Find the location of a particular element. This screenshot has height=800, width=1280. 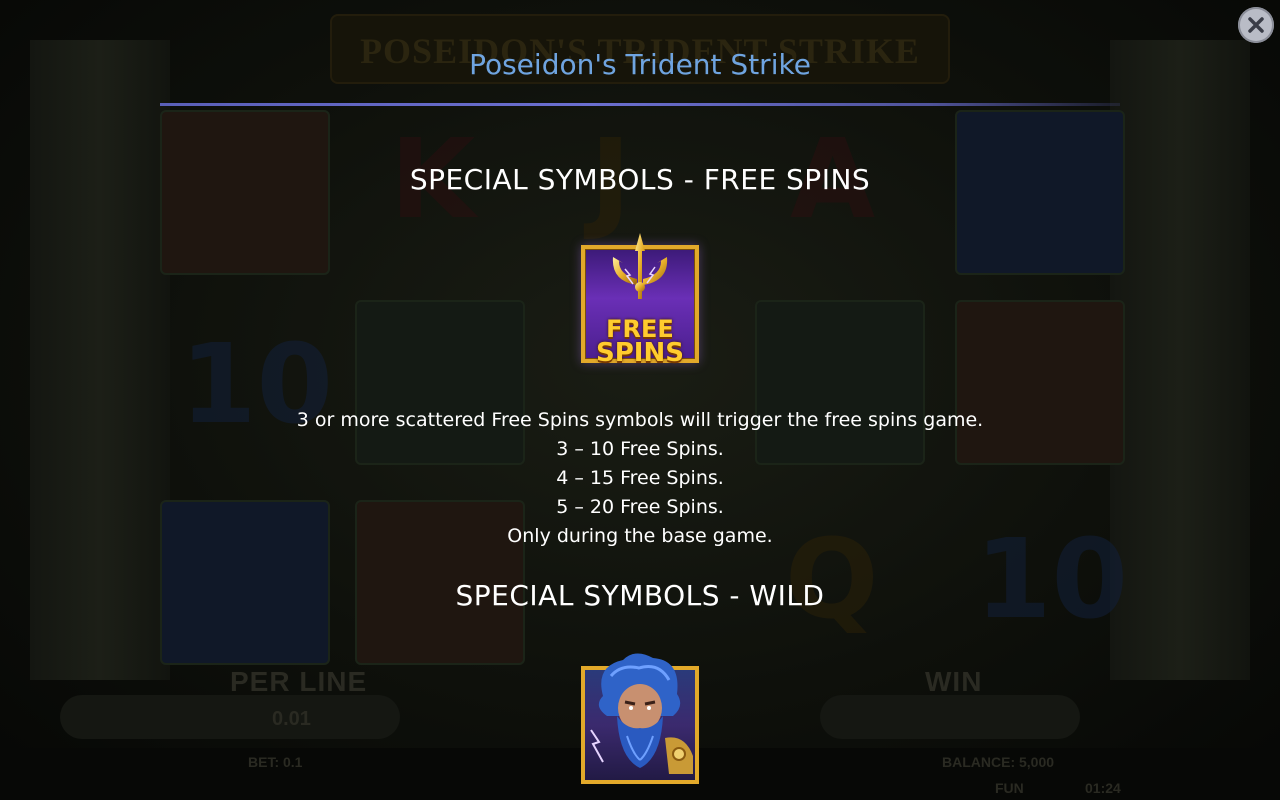

description-line: 4 – 15 Free Spins. is located at coordinates (640, 478).